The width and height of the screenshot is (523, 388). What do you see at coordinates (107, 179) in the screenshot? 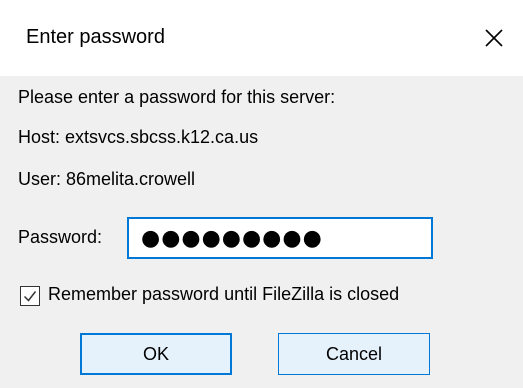
I see `user-text: User: 86melita.crowell` at bounding box center [107, 179].